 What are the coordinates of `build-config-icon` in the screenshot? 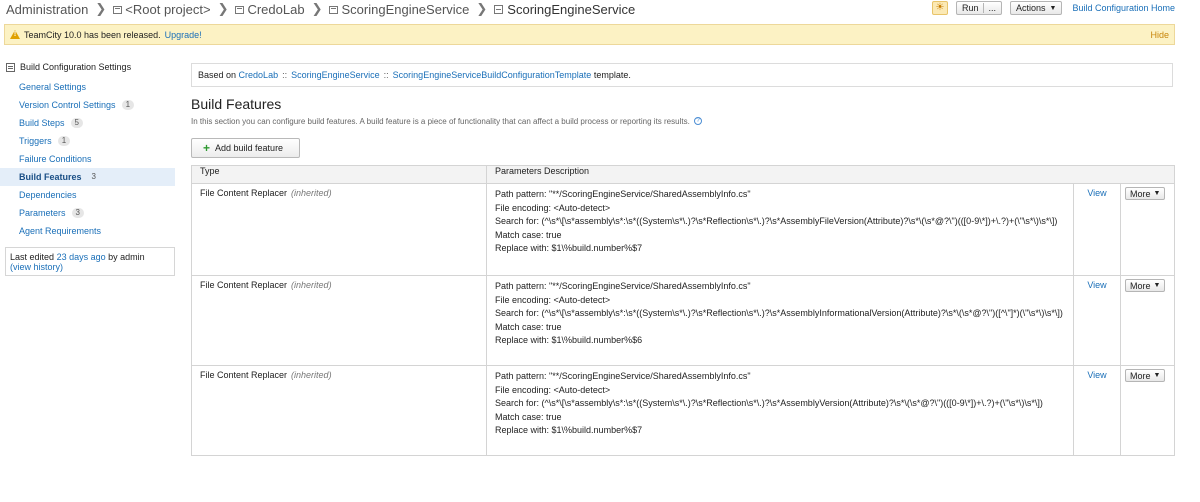 It's located at (499, 9).